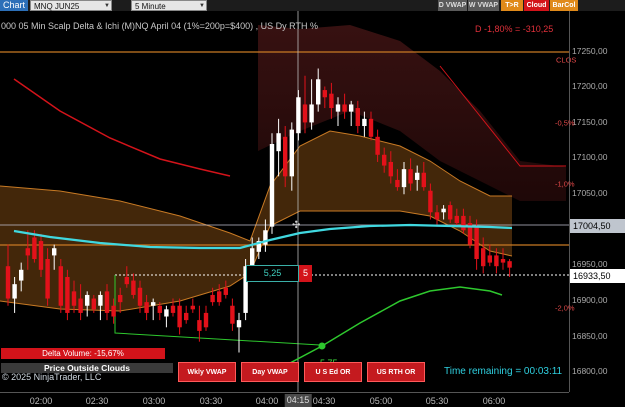 The image size is (625, 407). Describe the element at coordinates (41, 401) in the screenshot. I see `time-tick: 02:00` at that location.